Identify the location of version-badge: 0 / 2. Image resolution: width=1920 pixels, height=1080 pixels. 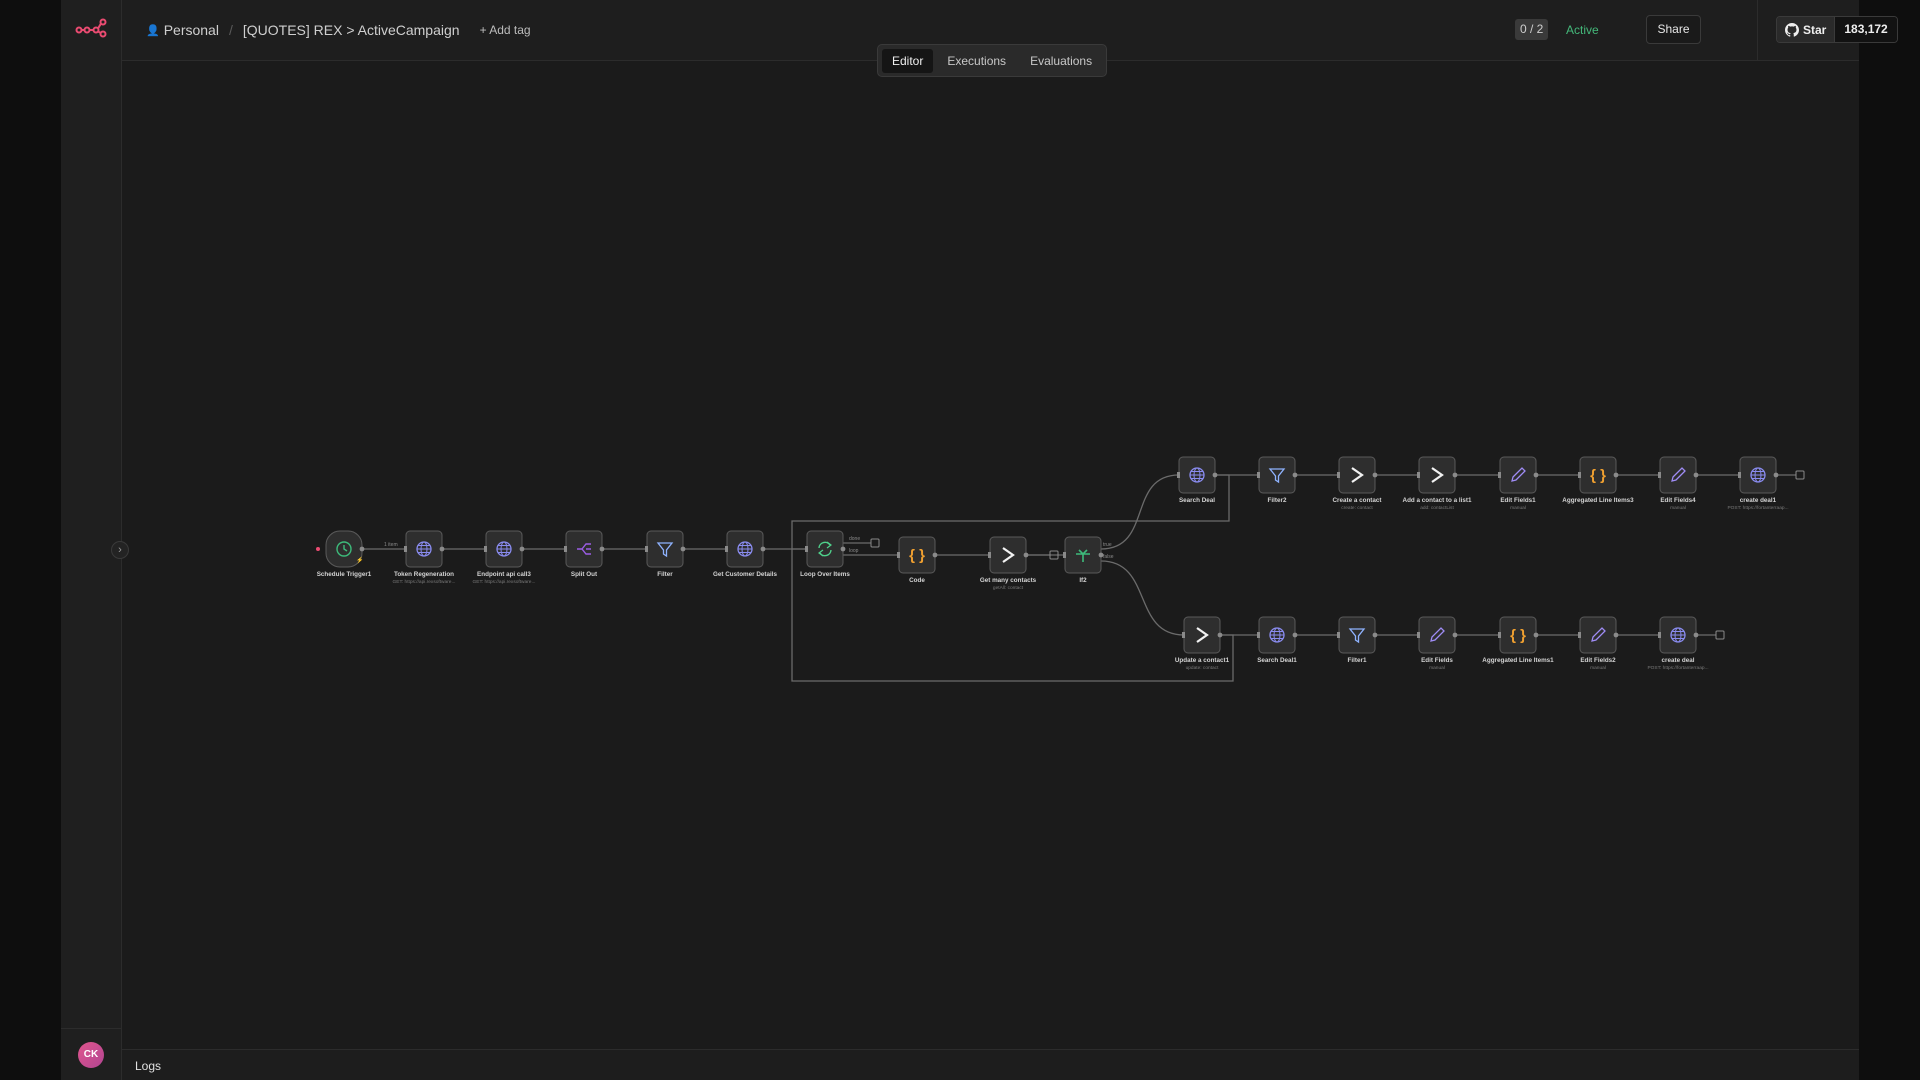
(1532, 29).